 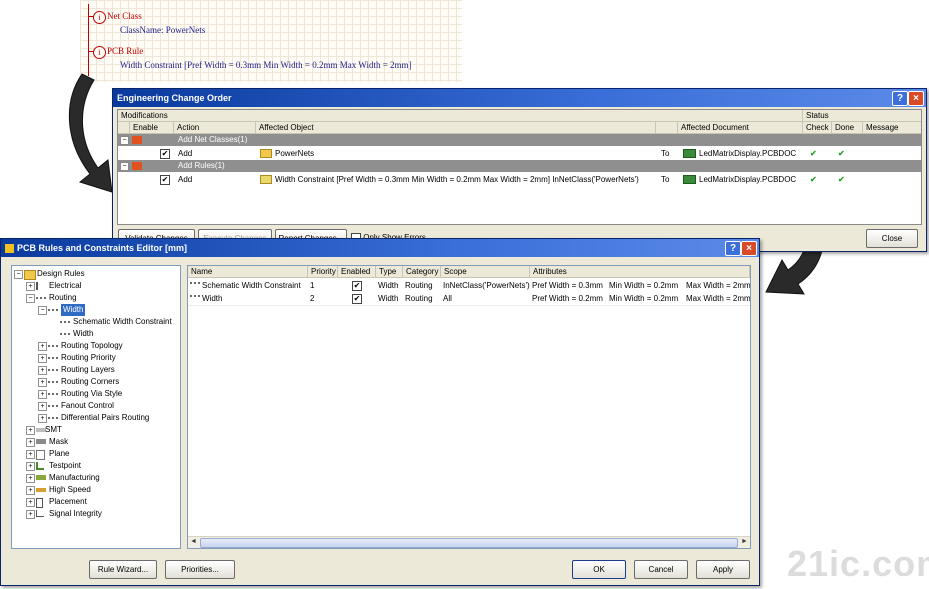 What do you see at coordinates (163, 30) in the screenshot?
I see `net-class-param: ClassName: PowerNets` at bounding box center [163, 30].